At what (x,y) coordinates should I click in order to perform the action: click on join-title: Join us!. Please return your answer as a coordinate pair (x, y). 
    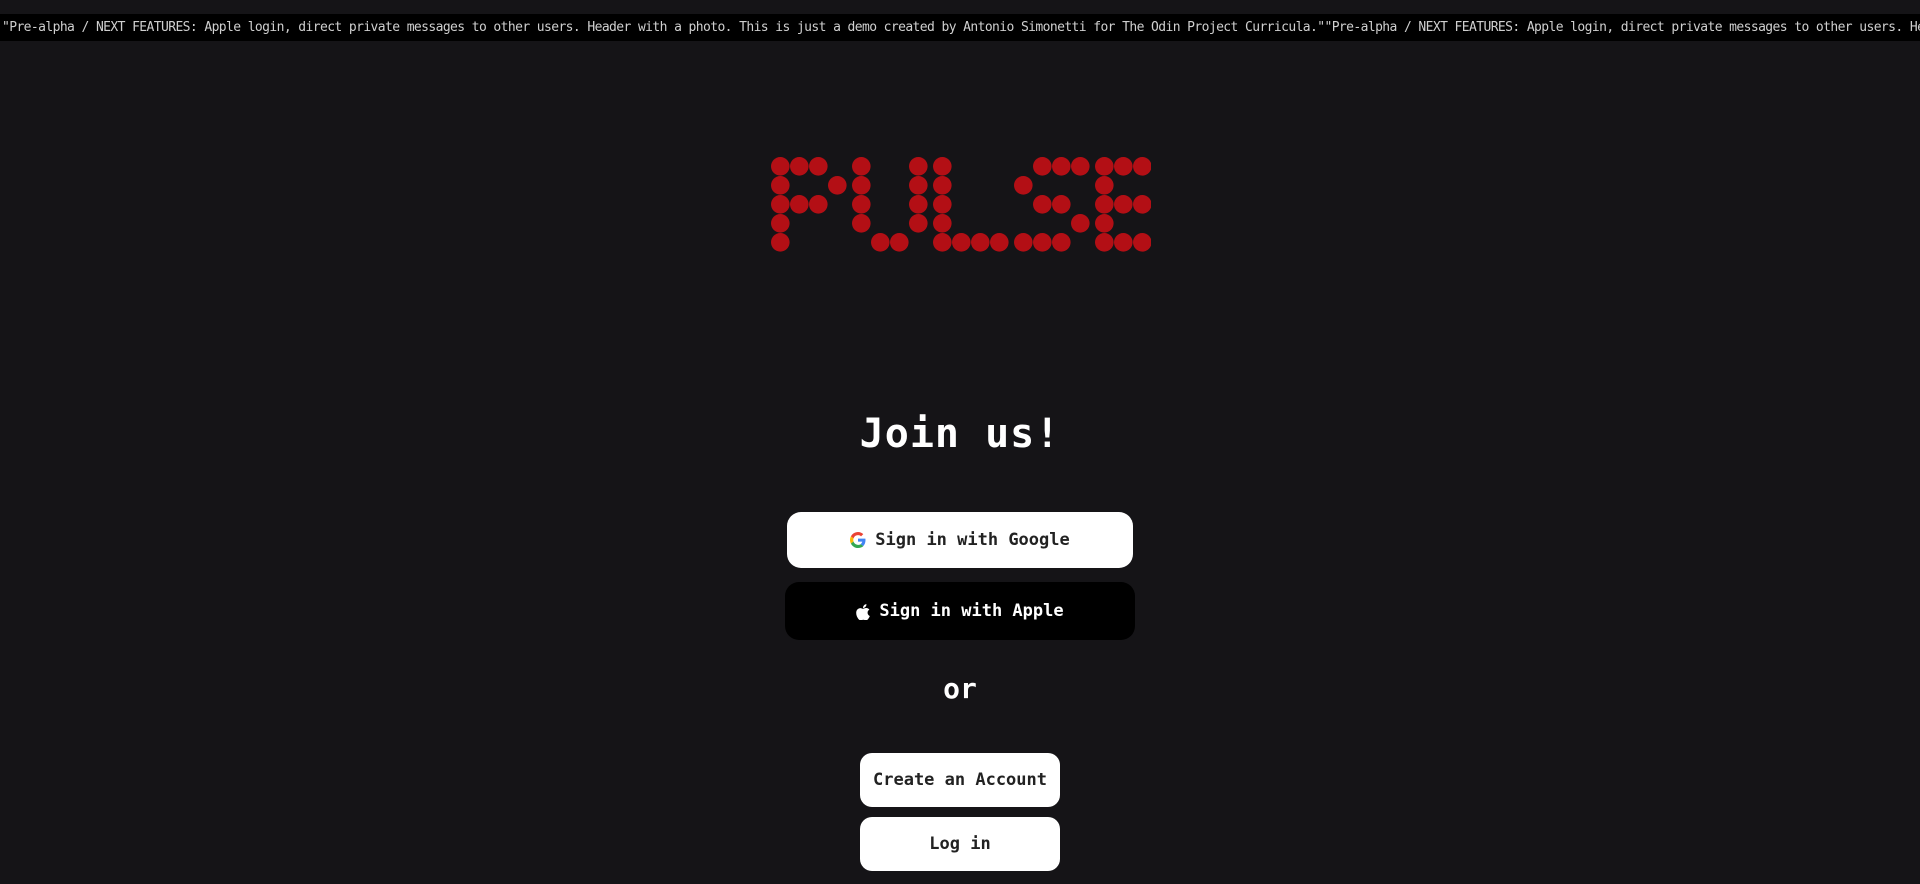
    Looking at the image, I should click on (960, 434).